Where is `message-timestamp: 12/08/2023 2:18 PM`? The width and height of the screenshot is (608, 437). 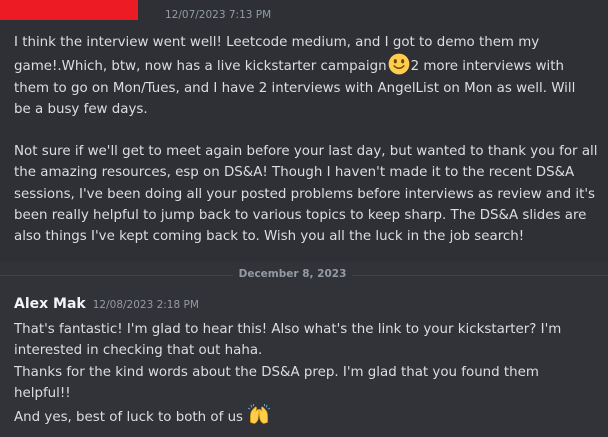 message-timestamp: 12/08/2023 2:18 PM is located at coordinates (146, 305).